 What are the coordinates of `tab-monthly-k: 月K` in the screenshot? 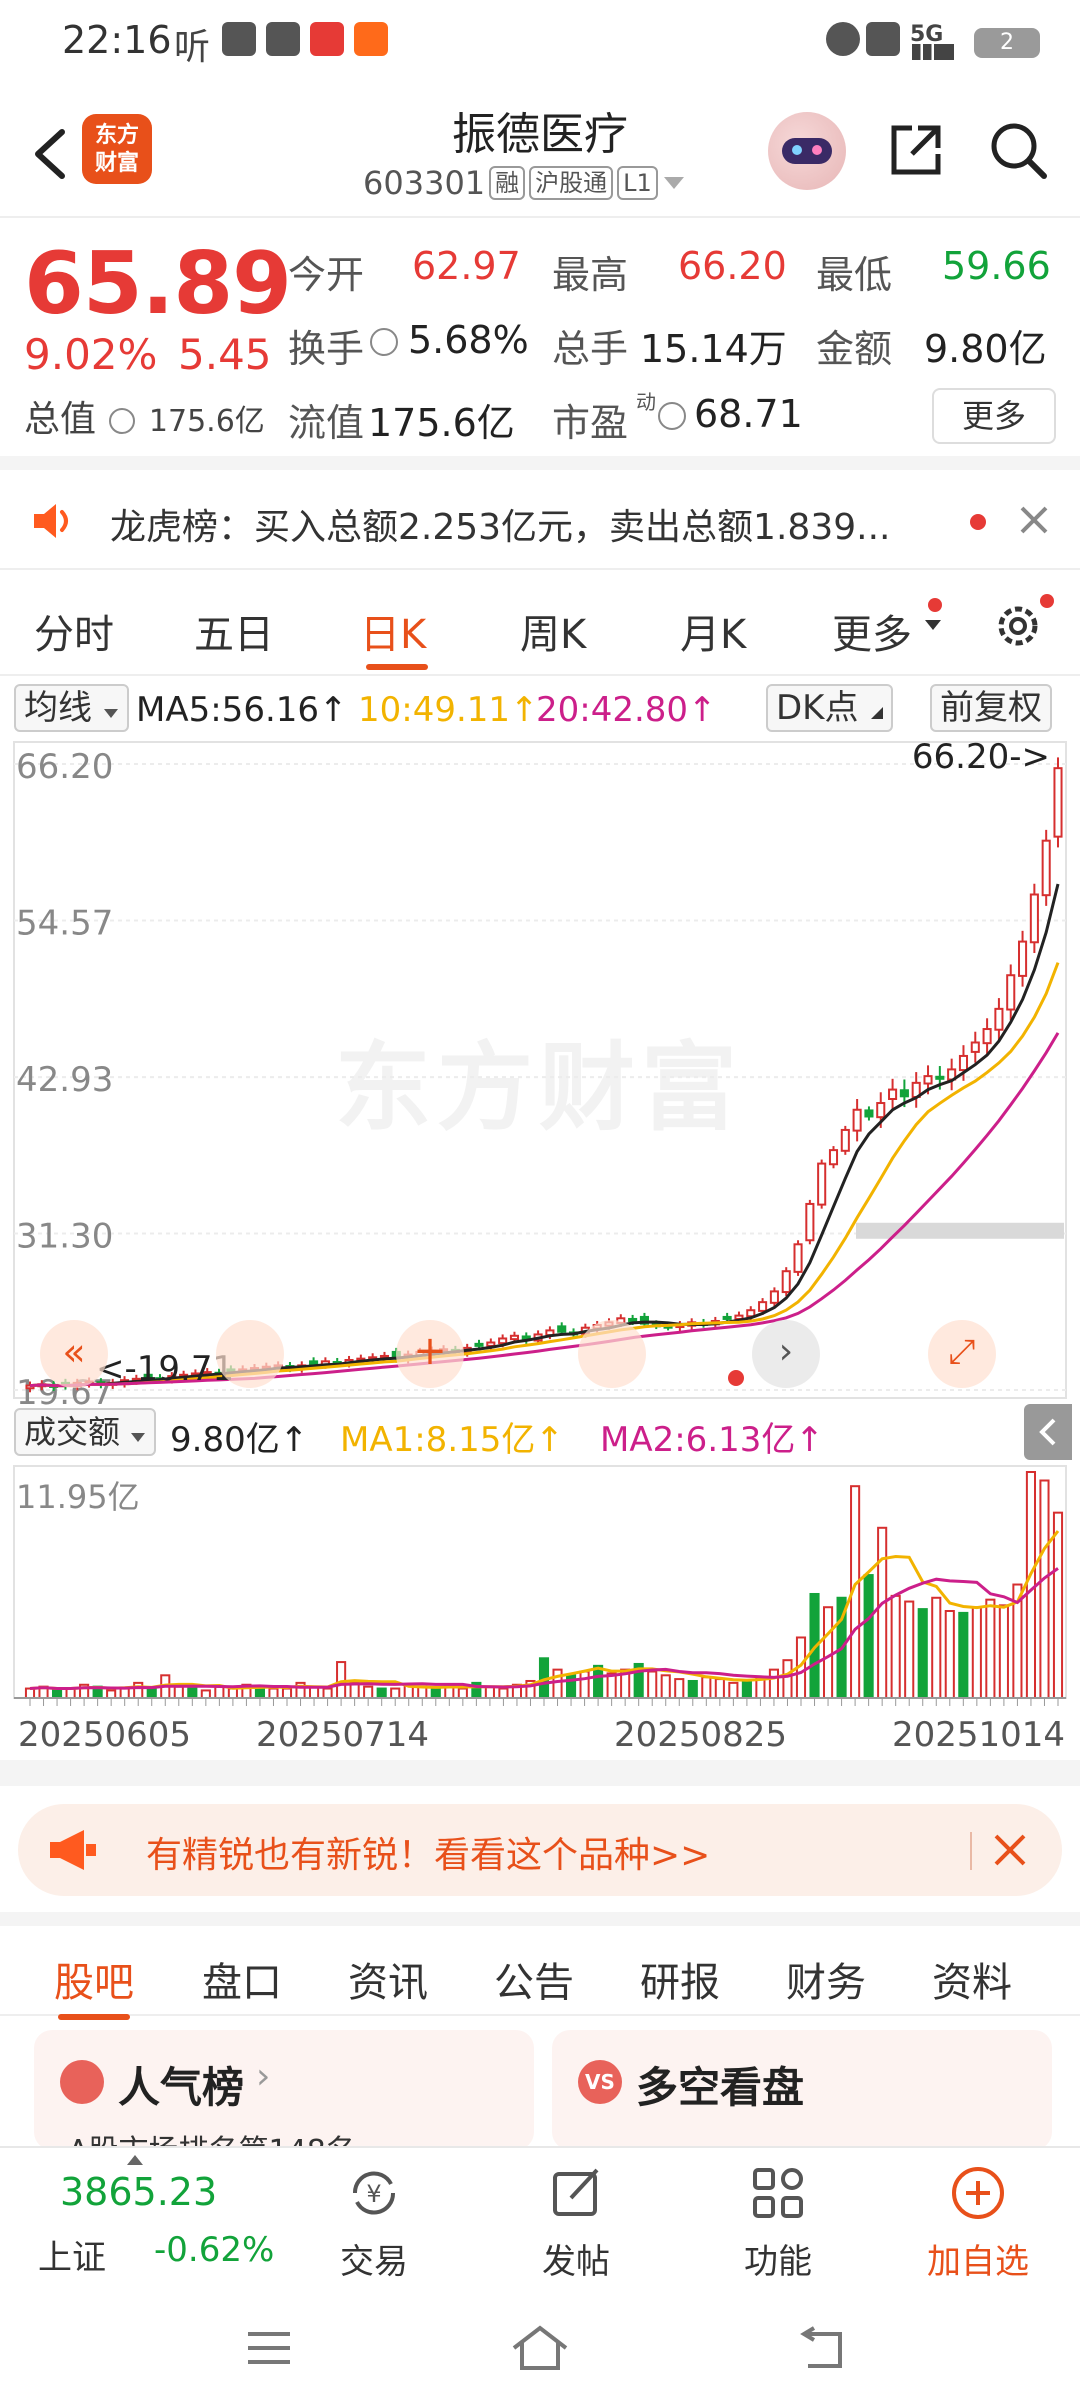 It's located at (713, 631).